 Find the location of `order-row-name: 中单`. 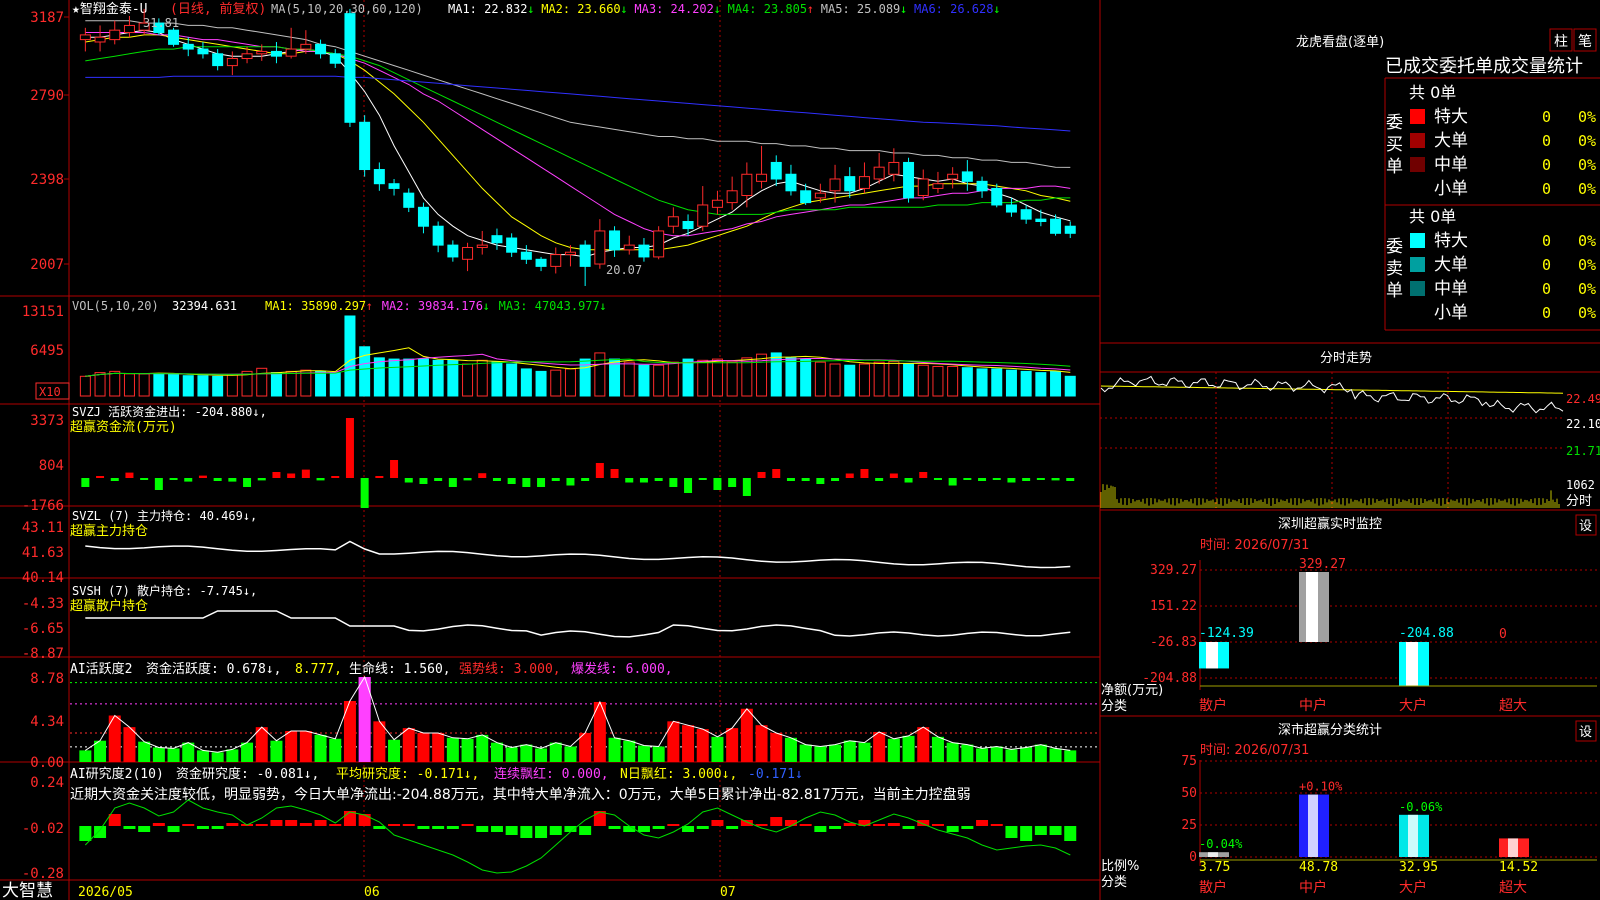

order-row-name: 中单 is located at coordinates (1451, 165).